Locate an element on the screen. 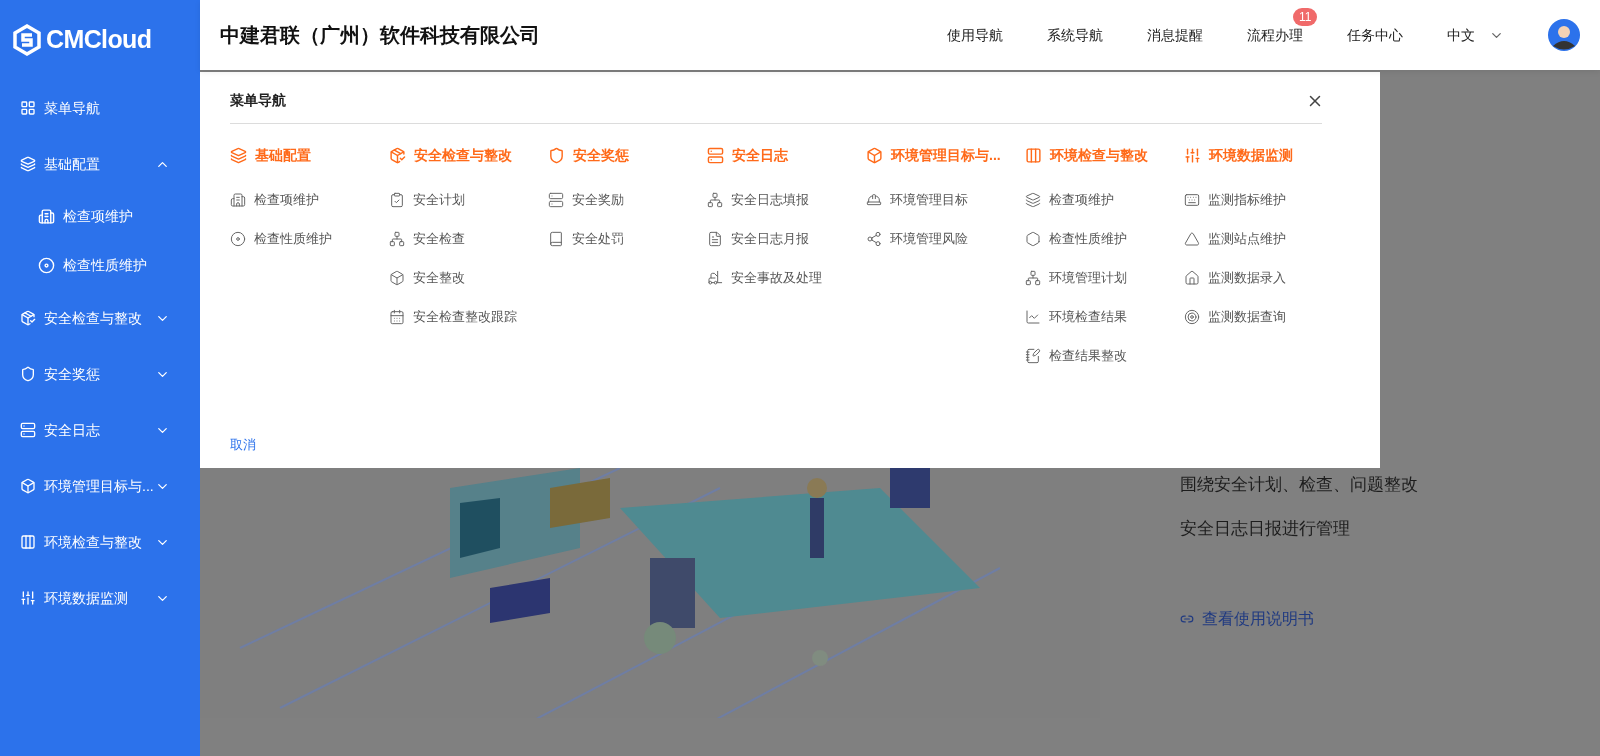 This screenshot has width=1600, height=756. menu-item: 监测数据录入 is located at coordinates (1263, 277).